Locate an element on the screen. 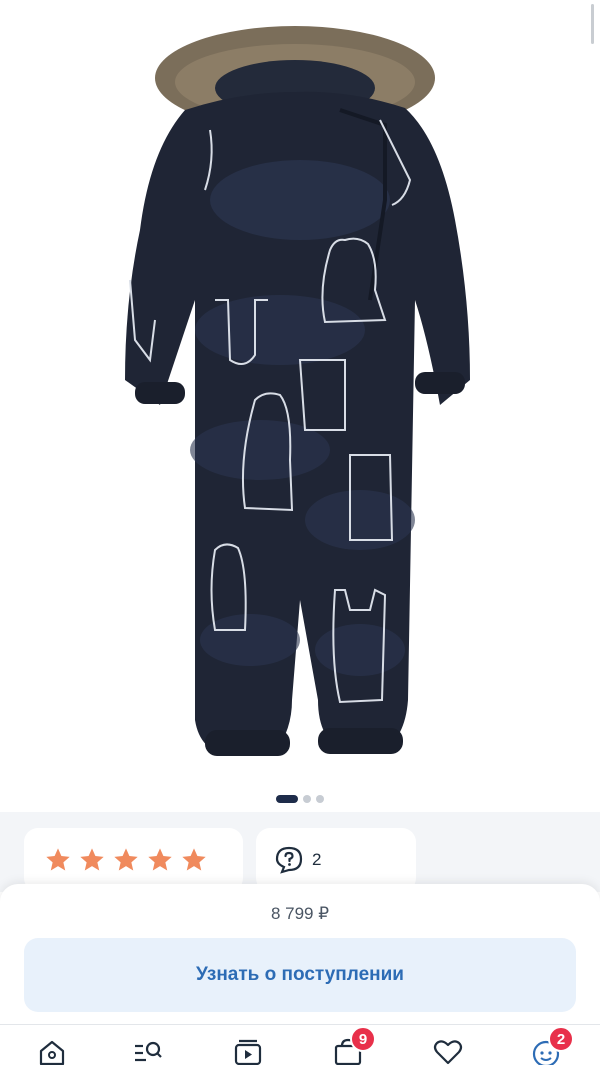  home-icon is located at coordinates (52, 1052).